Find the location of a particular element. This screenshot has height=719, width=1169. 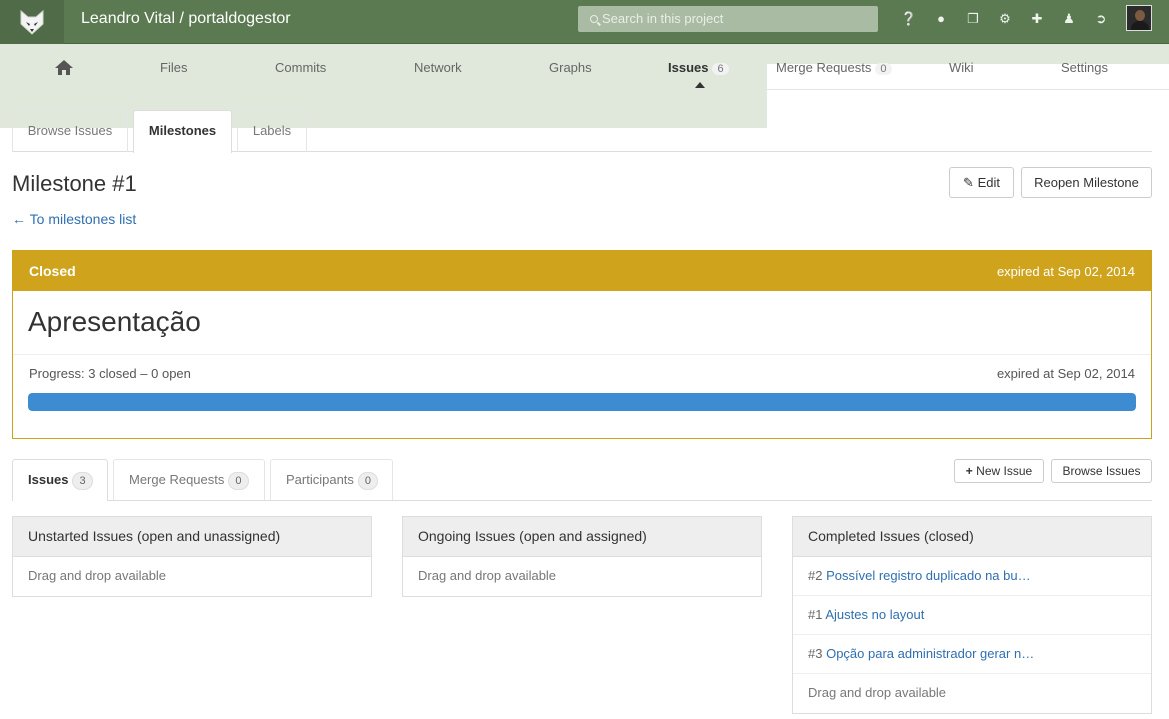

gitlab-logo is located at coordinates (32, 22).